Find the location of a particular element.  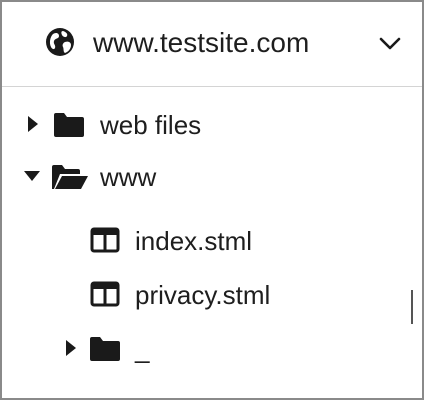

tree-item-label: www is located at coordinates (128, 177).